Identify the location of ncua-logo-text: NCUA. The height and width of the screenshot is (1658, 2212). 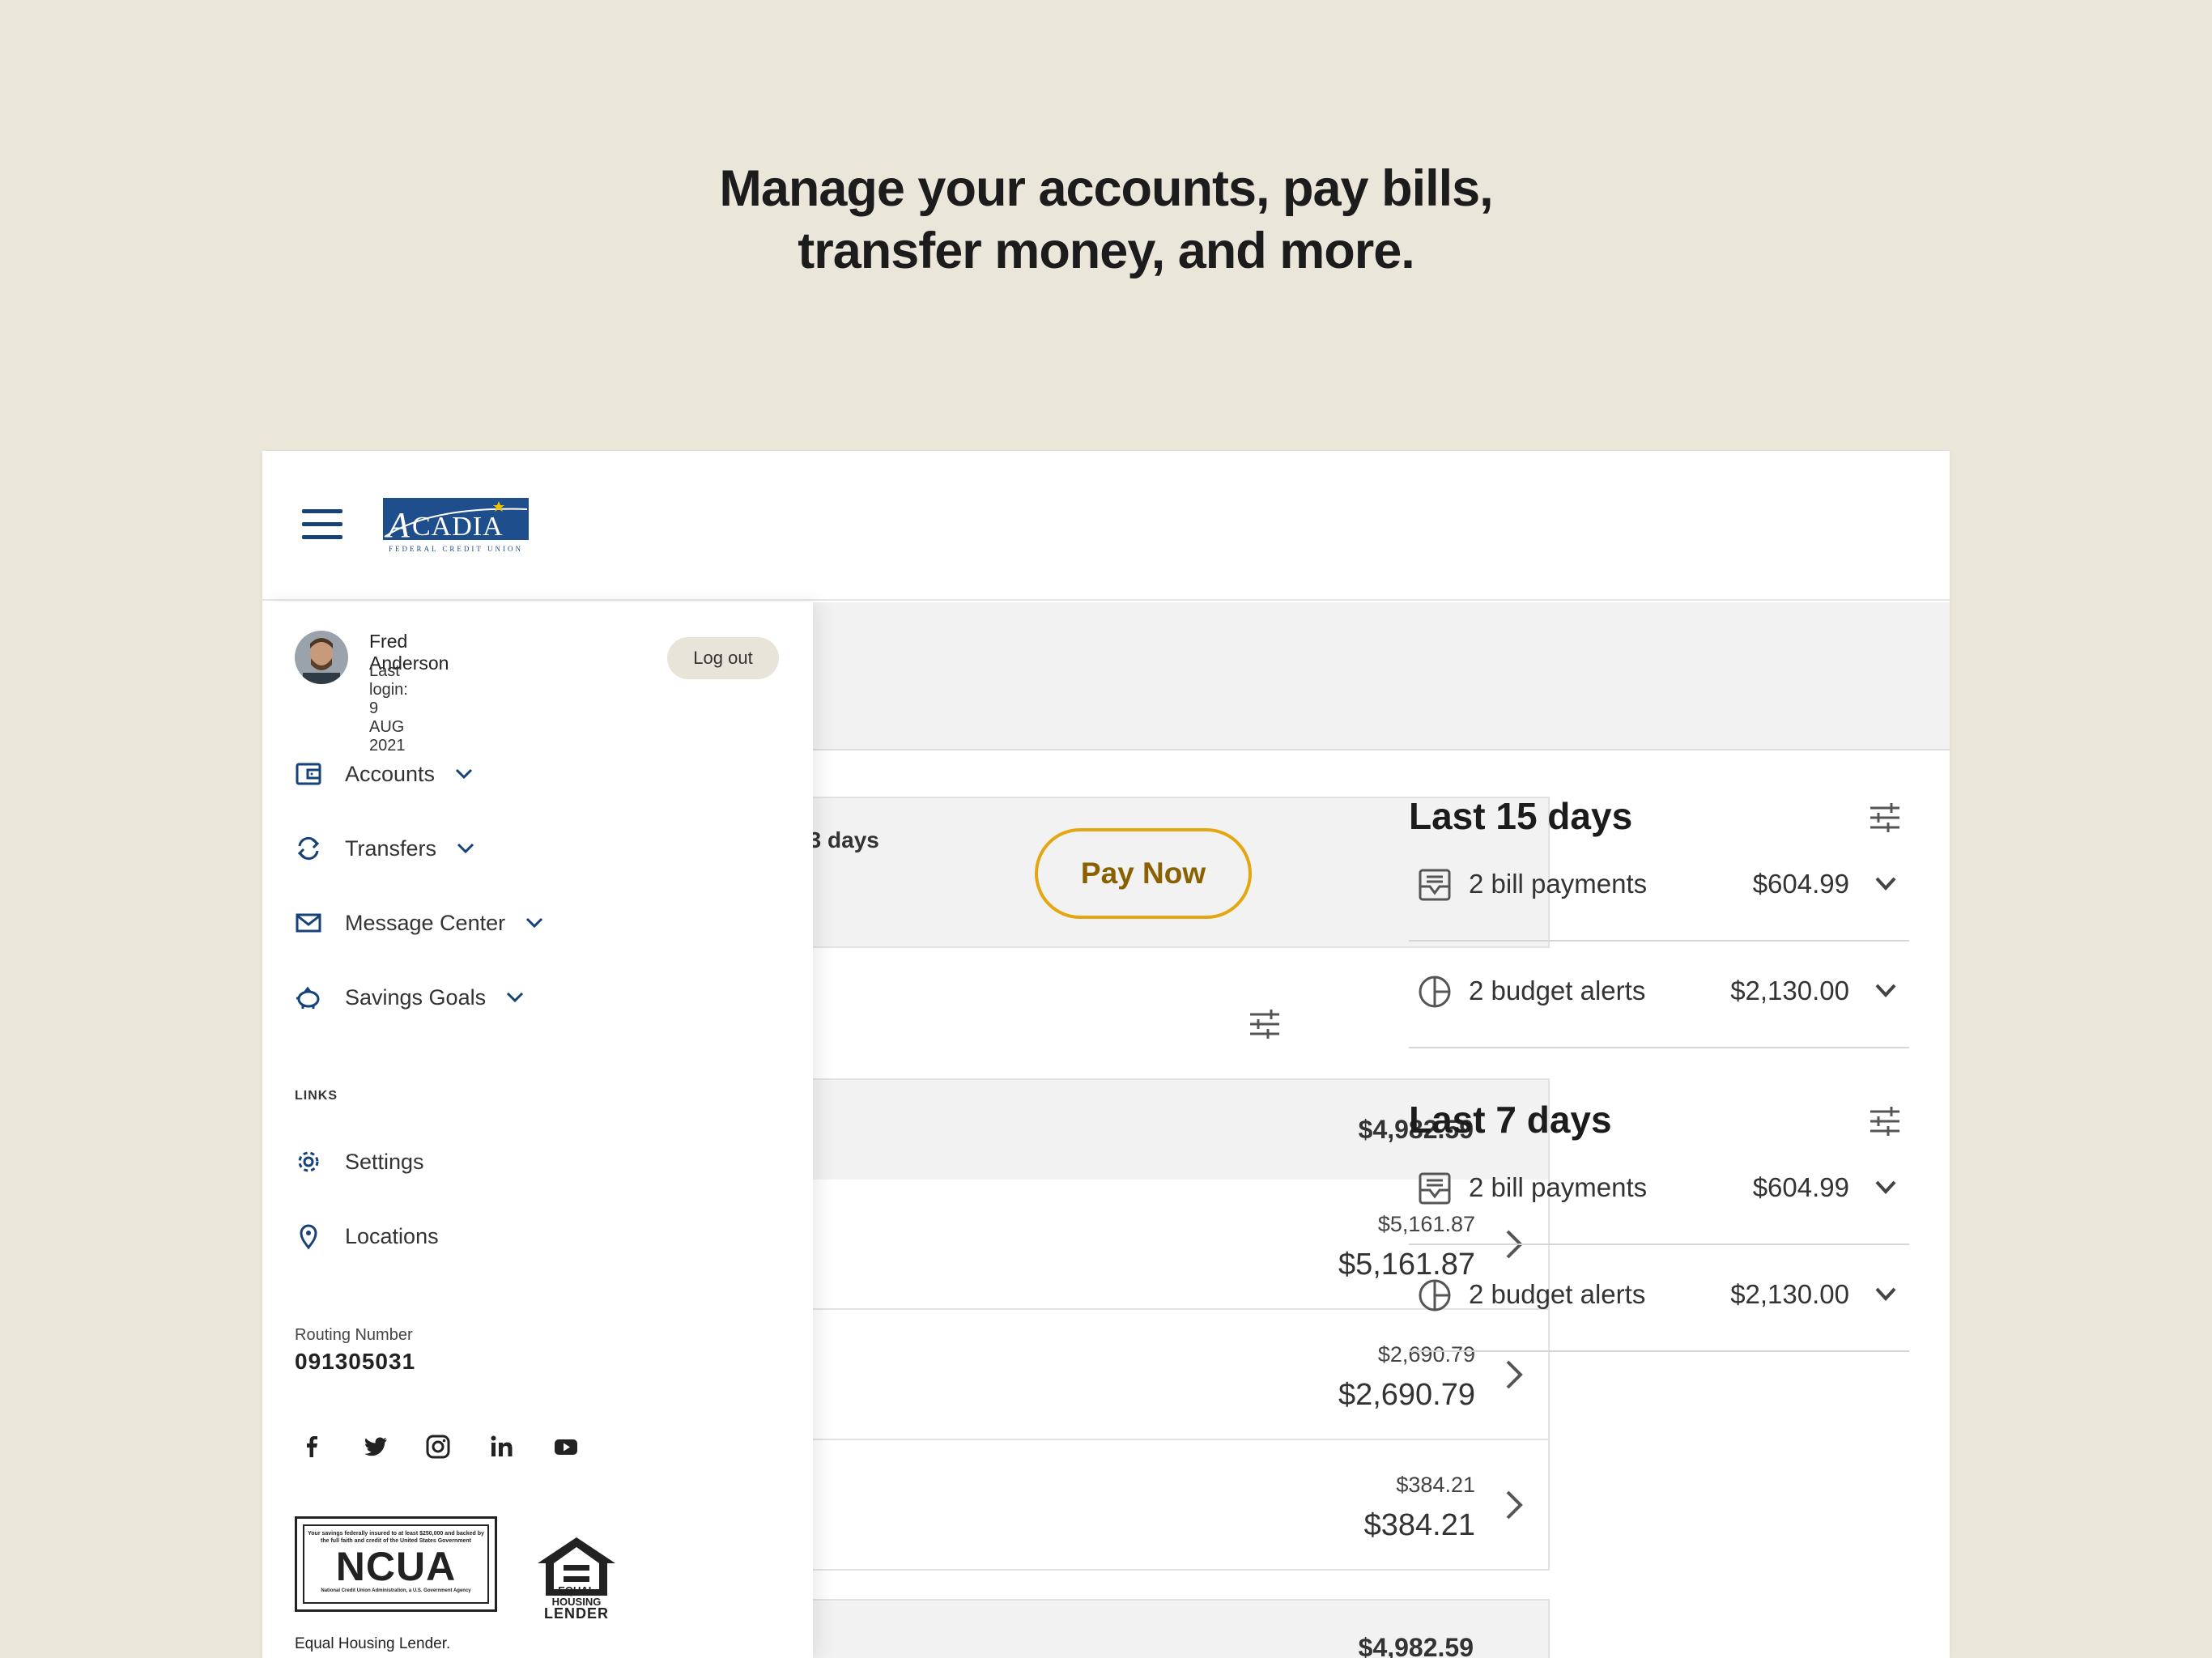
(396, 1566).